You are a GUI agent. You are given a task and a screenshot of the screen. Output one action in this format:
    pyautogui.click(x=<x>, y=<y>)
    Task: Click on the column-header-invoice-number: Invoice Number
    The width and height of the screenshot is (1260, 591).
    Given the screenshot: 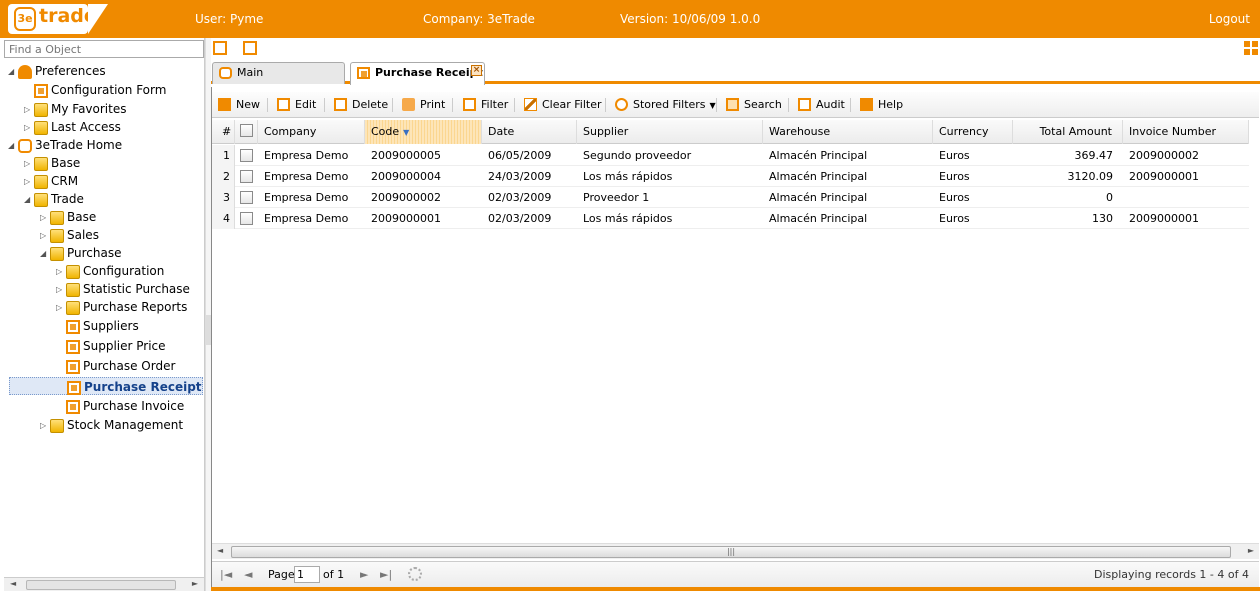 What is the action you would take?
    pyautogui.click(x=1186, y=132)
    